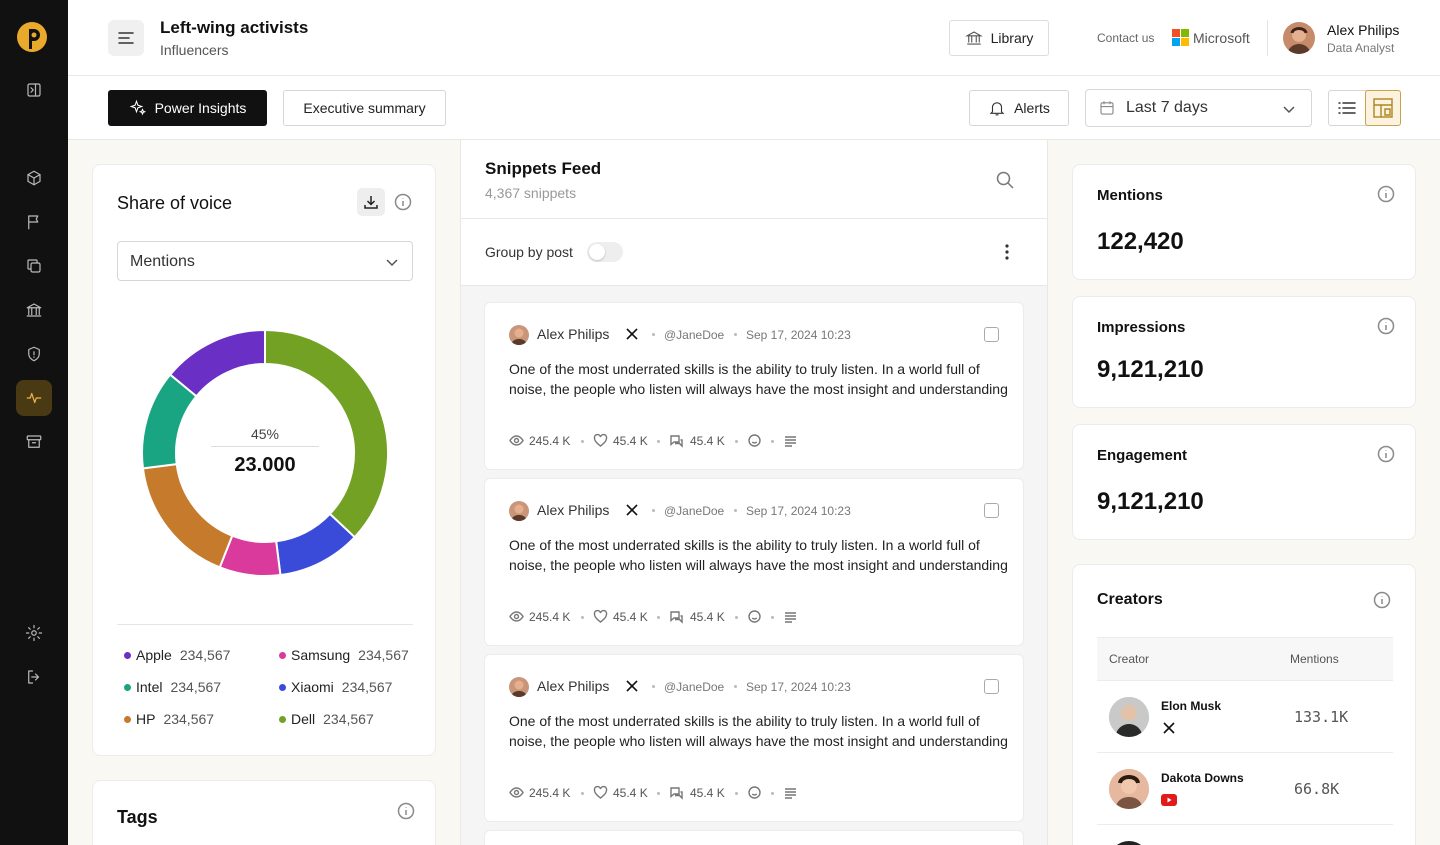  What do you see at coordinates (1321, 717) in the screenshot?
I see `creator-mentions: 133.1K` at bounding box center [1321, 717].